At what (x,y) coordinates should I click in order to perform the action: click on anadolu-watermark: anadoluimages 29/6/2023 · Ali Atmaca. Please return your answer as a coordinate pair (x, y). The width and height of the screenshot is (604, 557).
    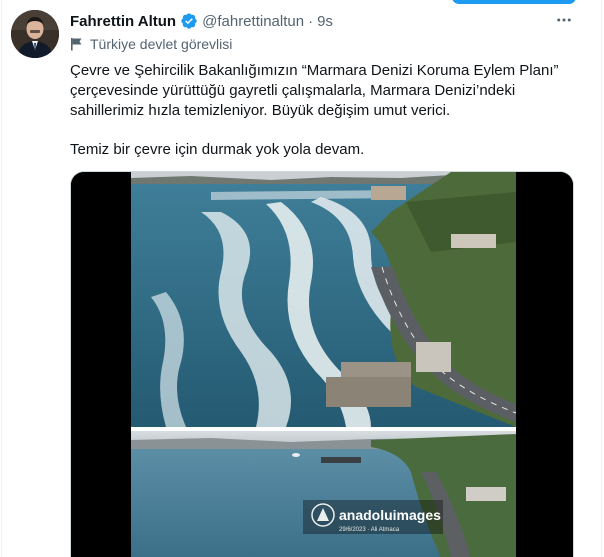
    Looking at the image, I should click on (373, 517).